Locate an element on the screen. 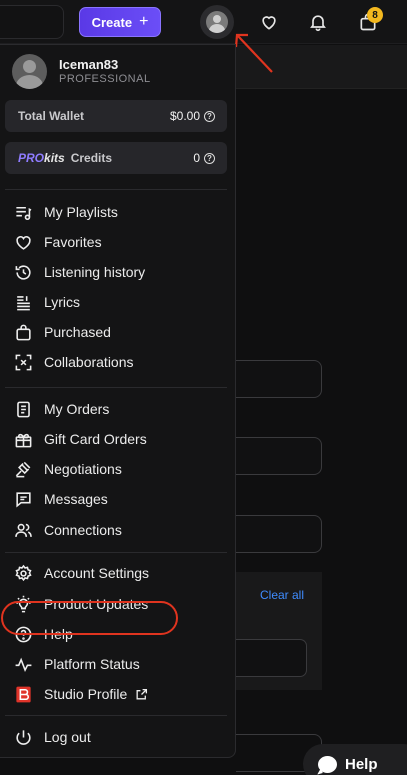  create-button-label: Create is located at coordinates (112, 22).